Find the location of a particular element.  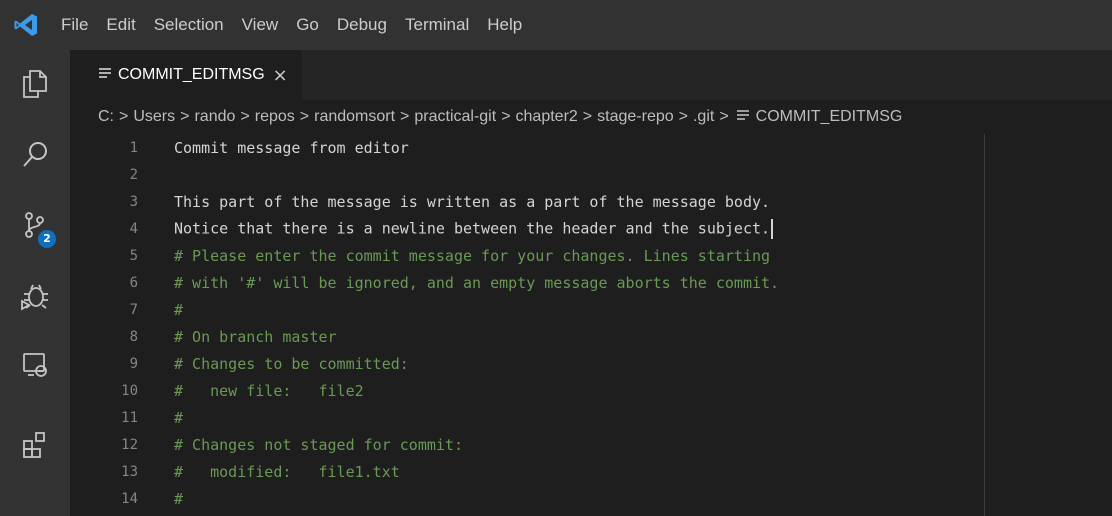

line-number: 7 is located at coordinates (133, 309).